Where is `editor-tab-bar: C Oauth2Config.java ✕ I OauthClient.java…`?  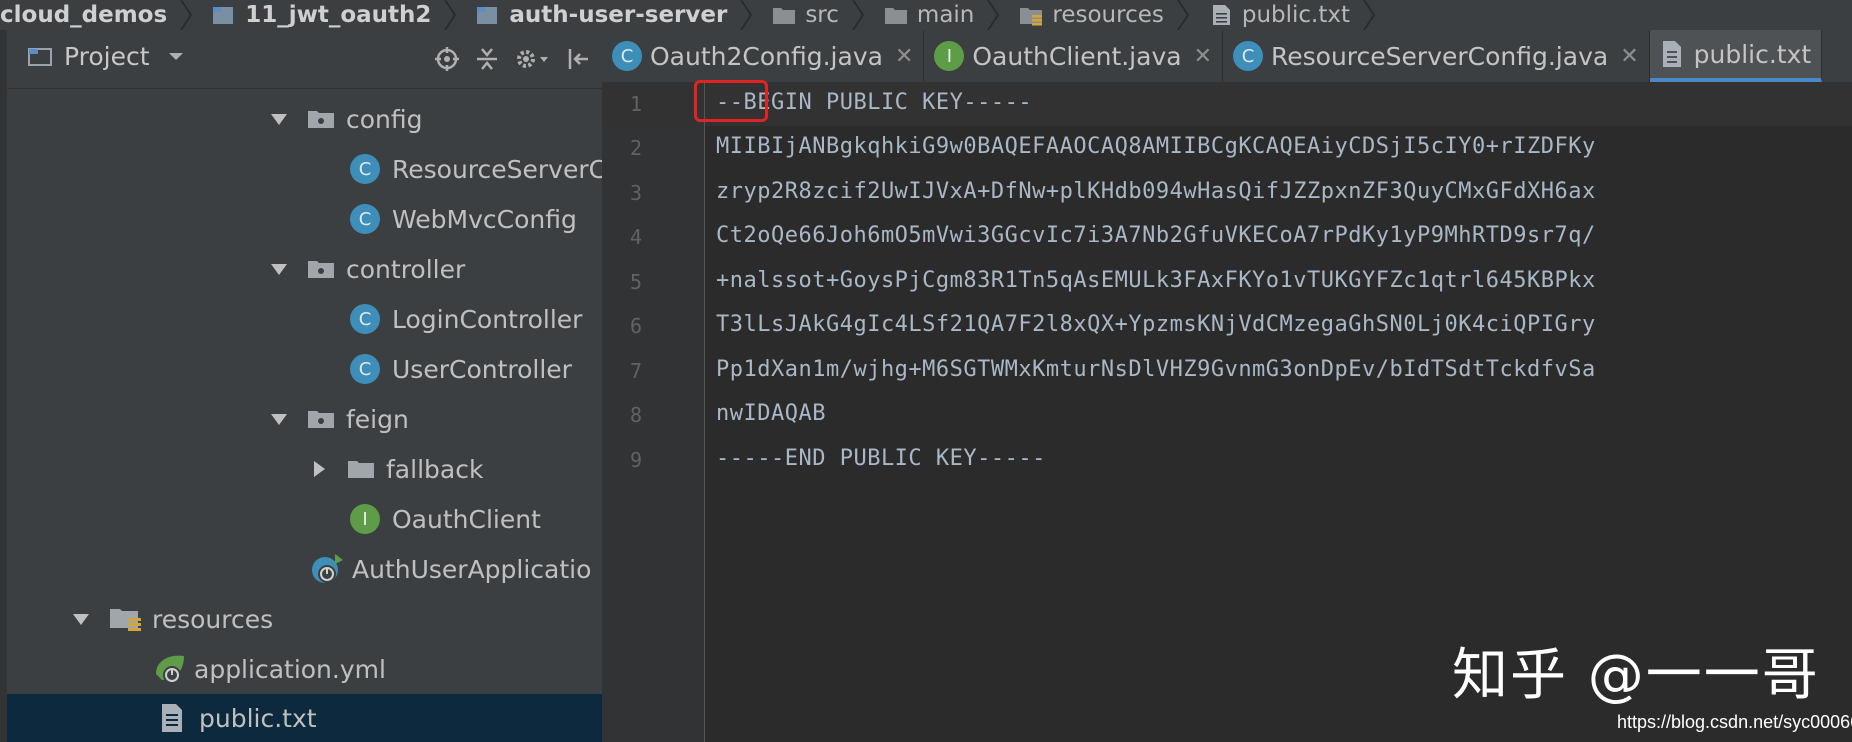 editor-tab-bar: C Oauth2Config.java ✕ I OauthClient.java… is located at coordinates (1227, 56).